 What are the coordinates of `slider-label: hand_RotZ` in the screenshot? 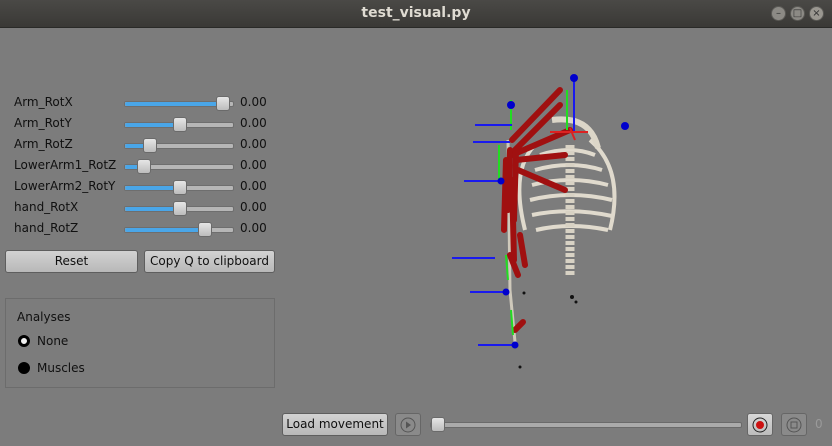 It's located at (46, 228).